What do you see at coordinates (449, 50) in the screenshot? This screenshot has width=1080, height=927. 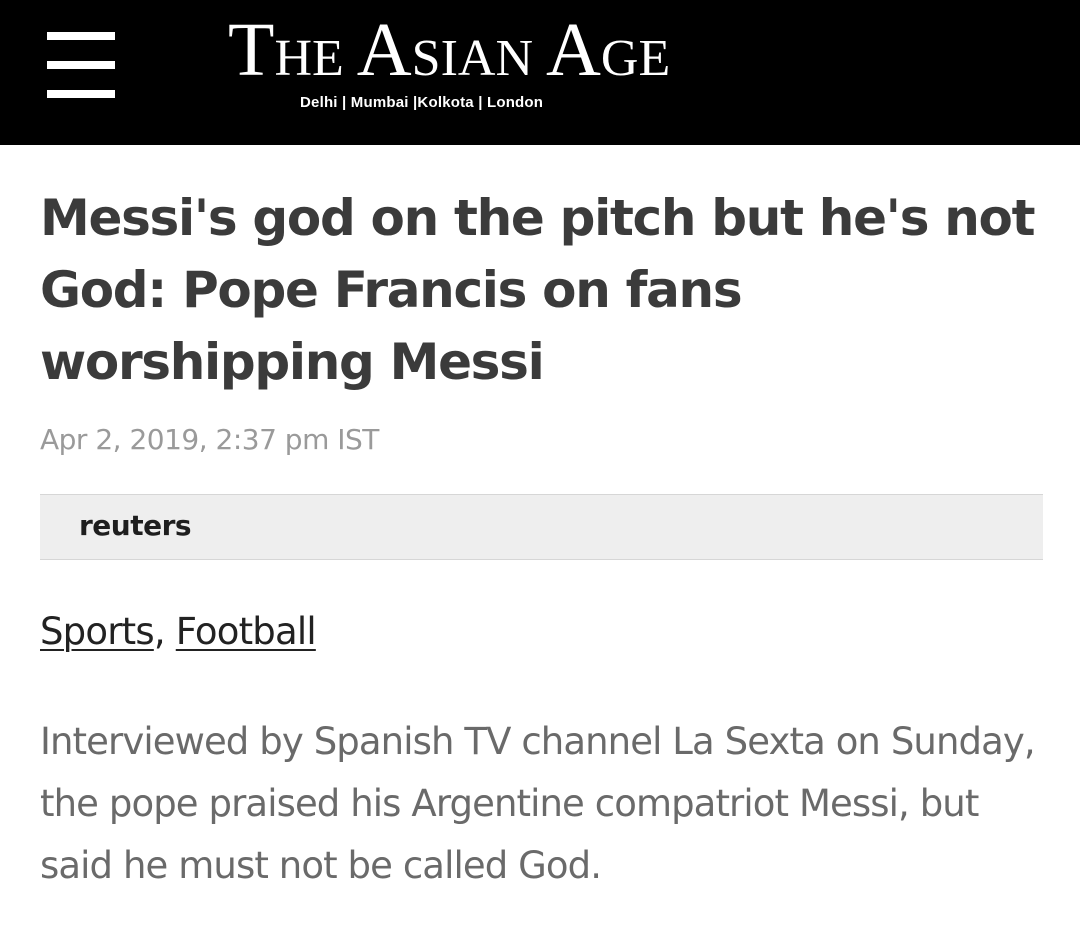 I see `logo-title: THE ASIAN AGE` at bounding box center [449, 50].